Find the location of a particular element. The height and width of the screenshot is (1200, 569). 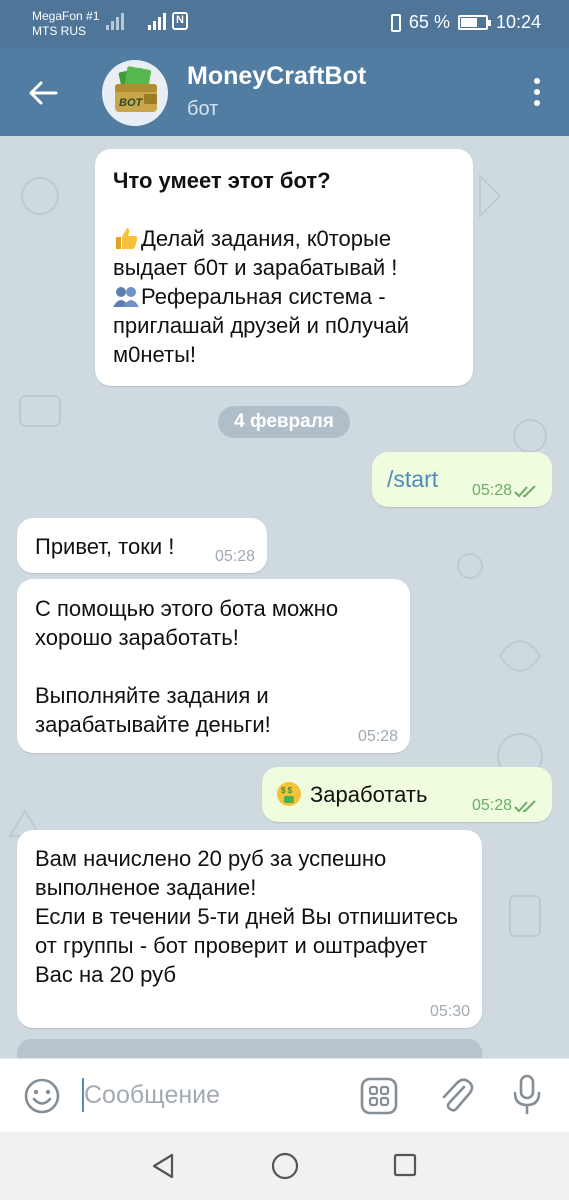

carrier-secondary: MTS RUS is located at coordinates (59, 31).